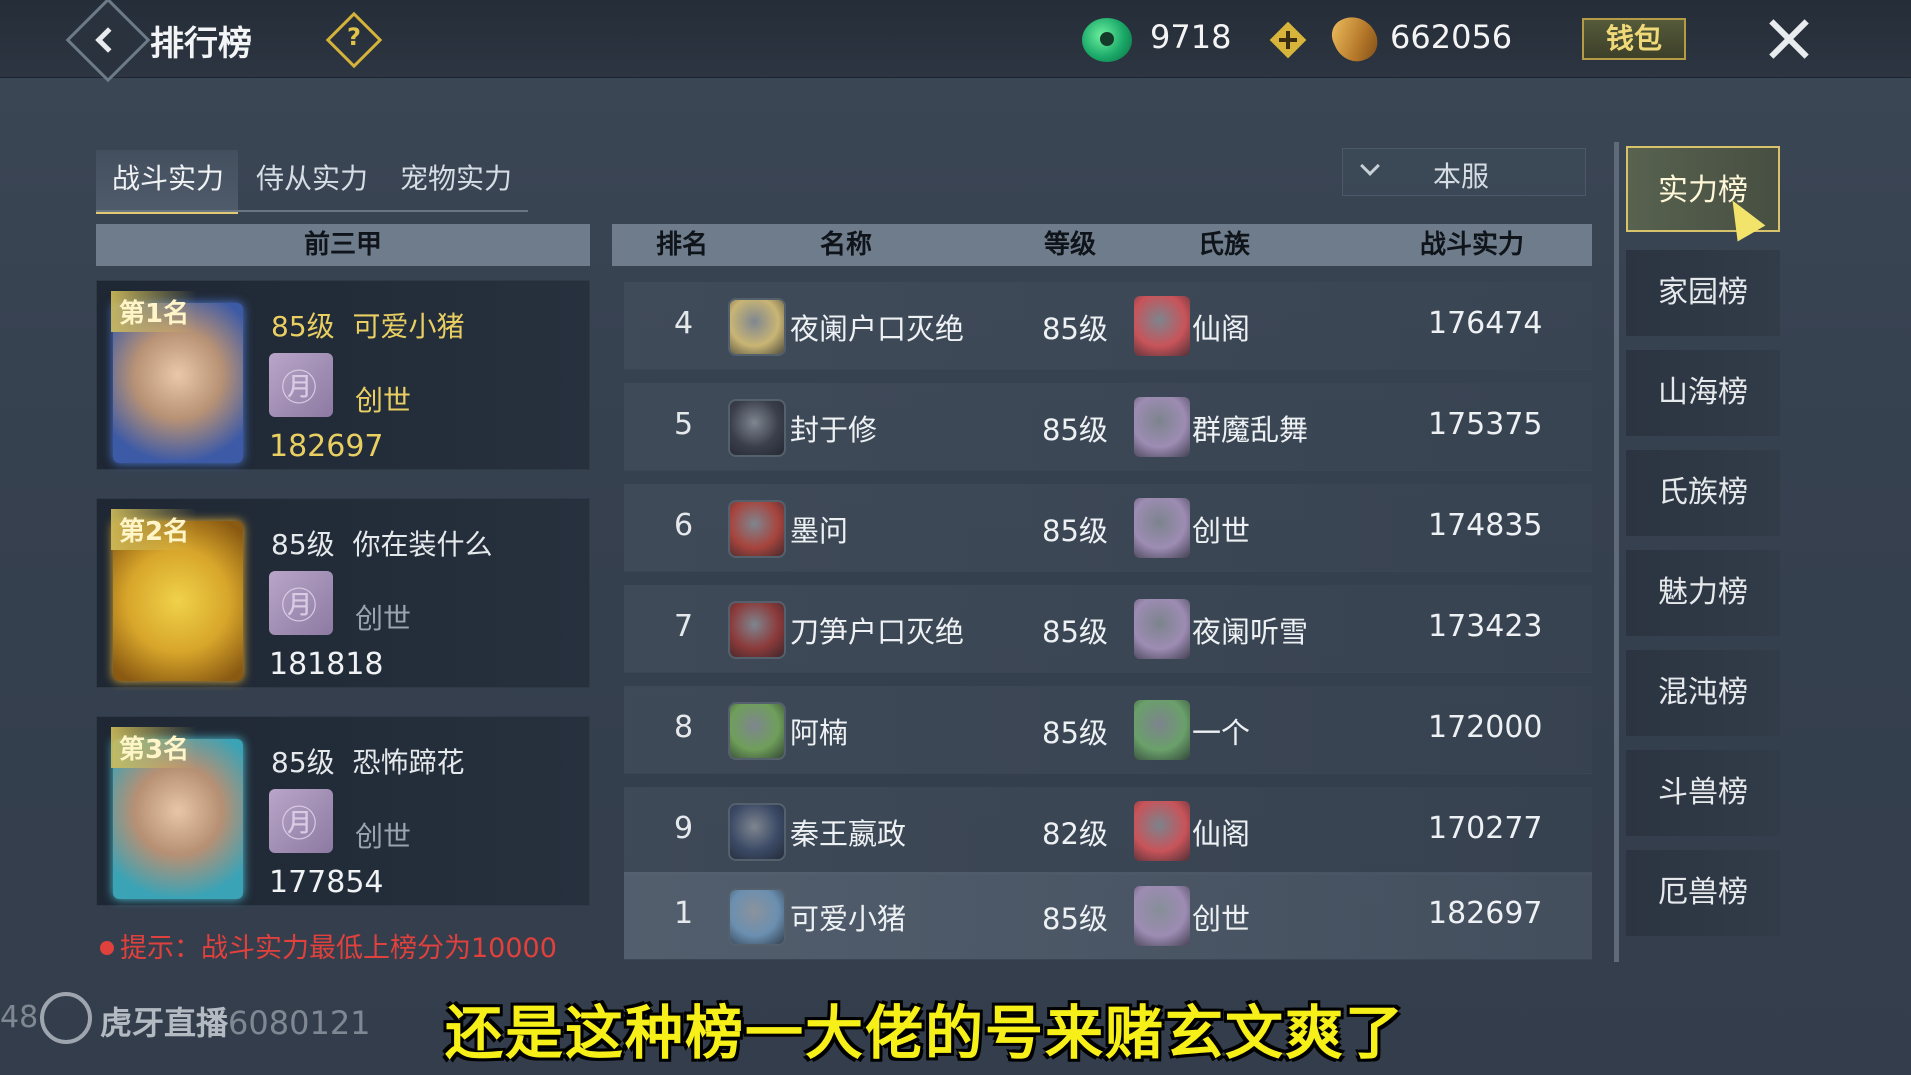  I want to click on row-power: 175375, so click(1485, 424).